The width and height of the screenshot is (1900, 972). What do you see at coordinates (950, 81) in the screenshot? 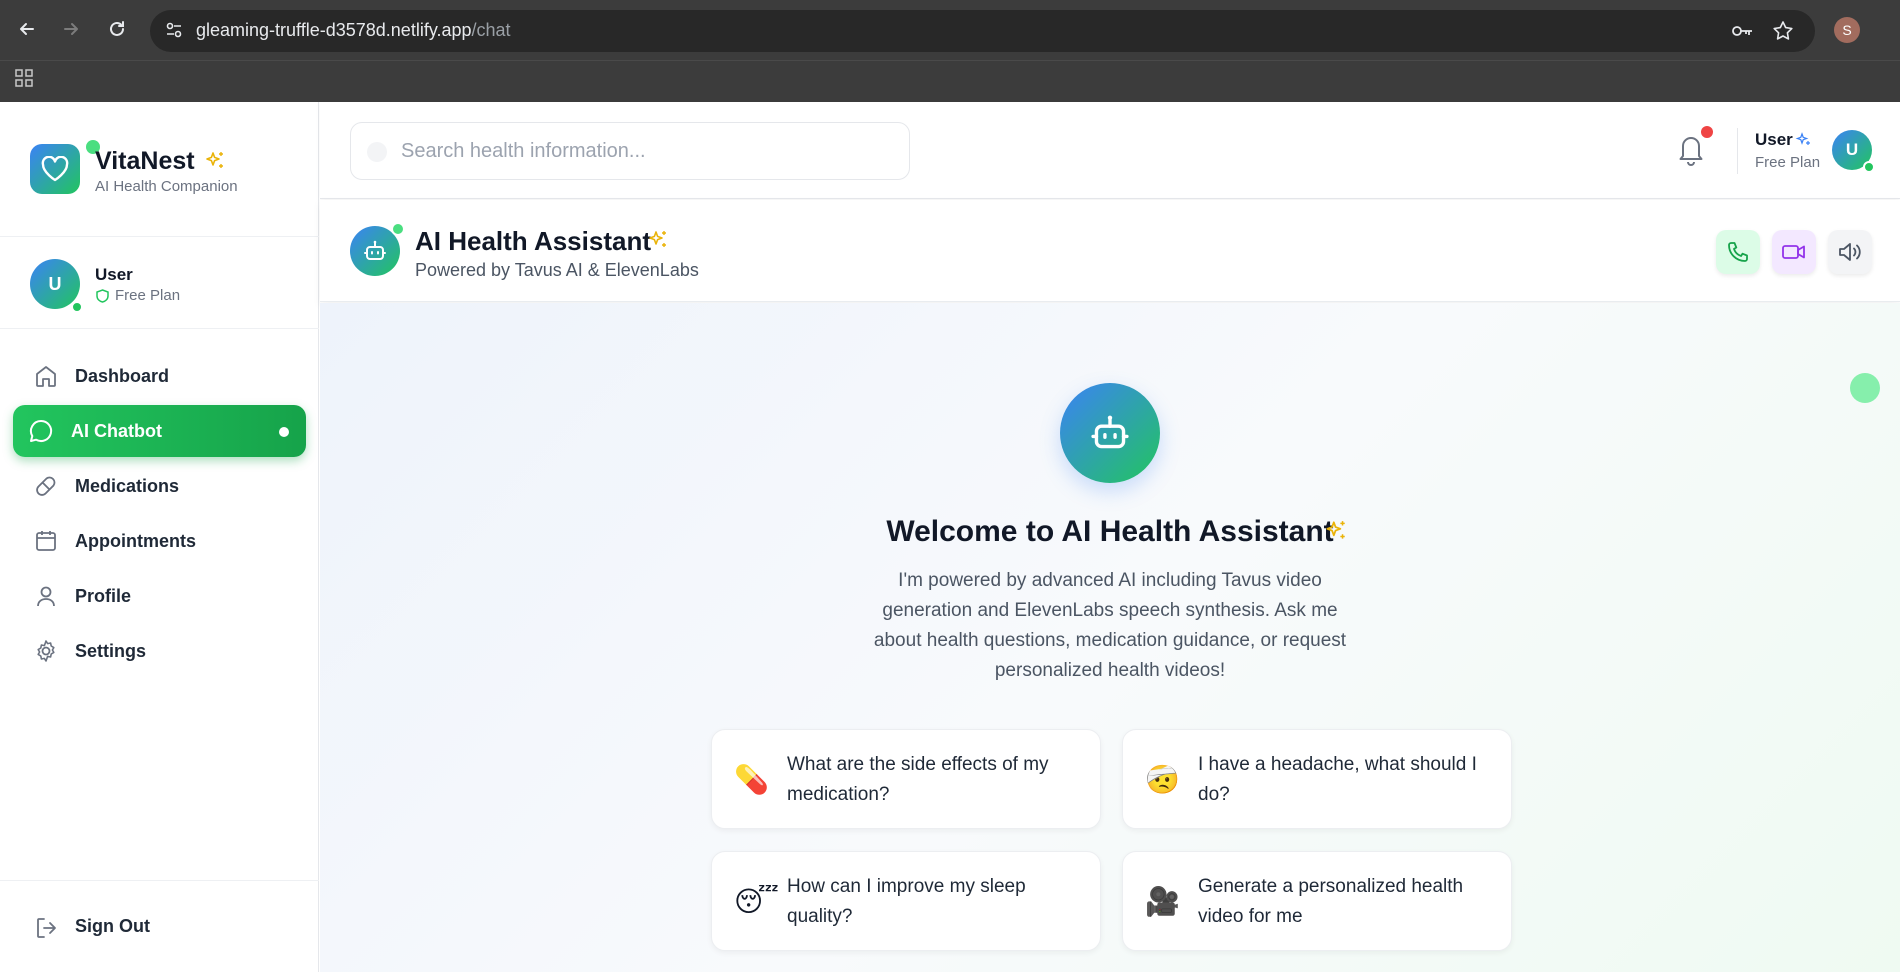
I see `bookmarks-bar` at bounding box center [950, 81].